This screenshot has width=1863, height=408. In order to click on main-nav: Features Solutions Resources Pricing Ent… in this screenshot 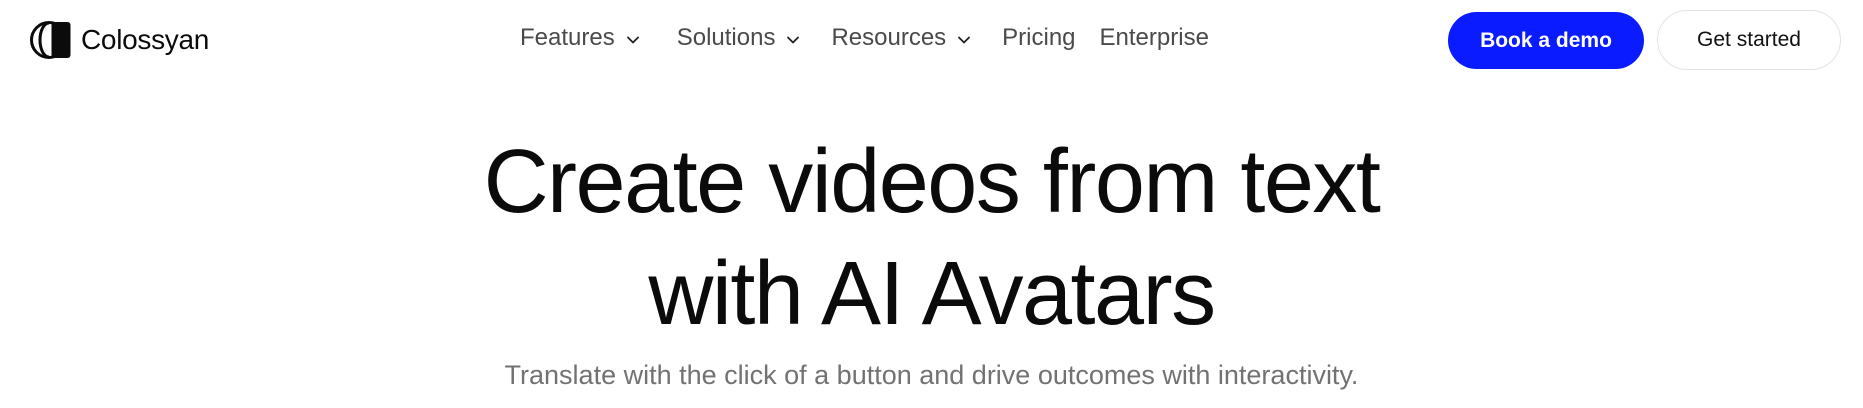, I will do `click(864, 38)`.